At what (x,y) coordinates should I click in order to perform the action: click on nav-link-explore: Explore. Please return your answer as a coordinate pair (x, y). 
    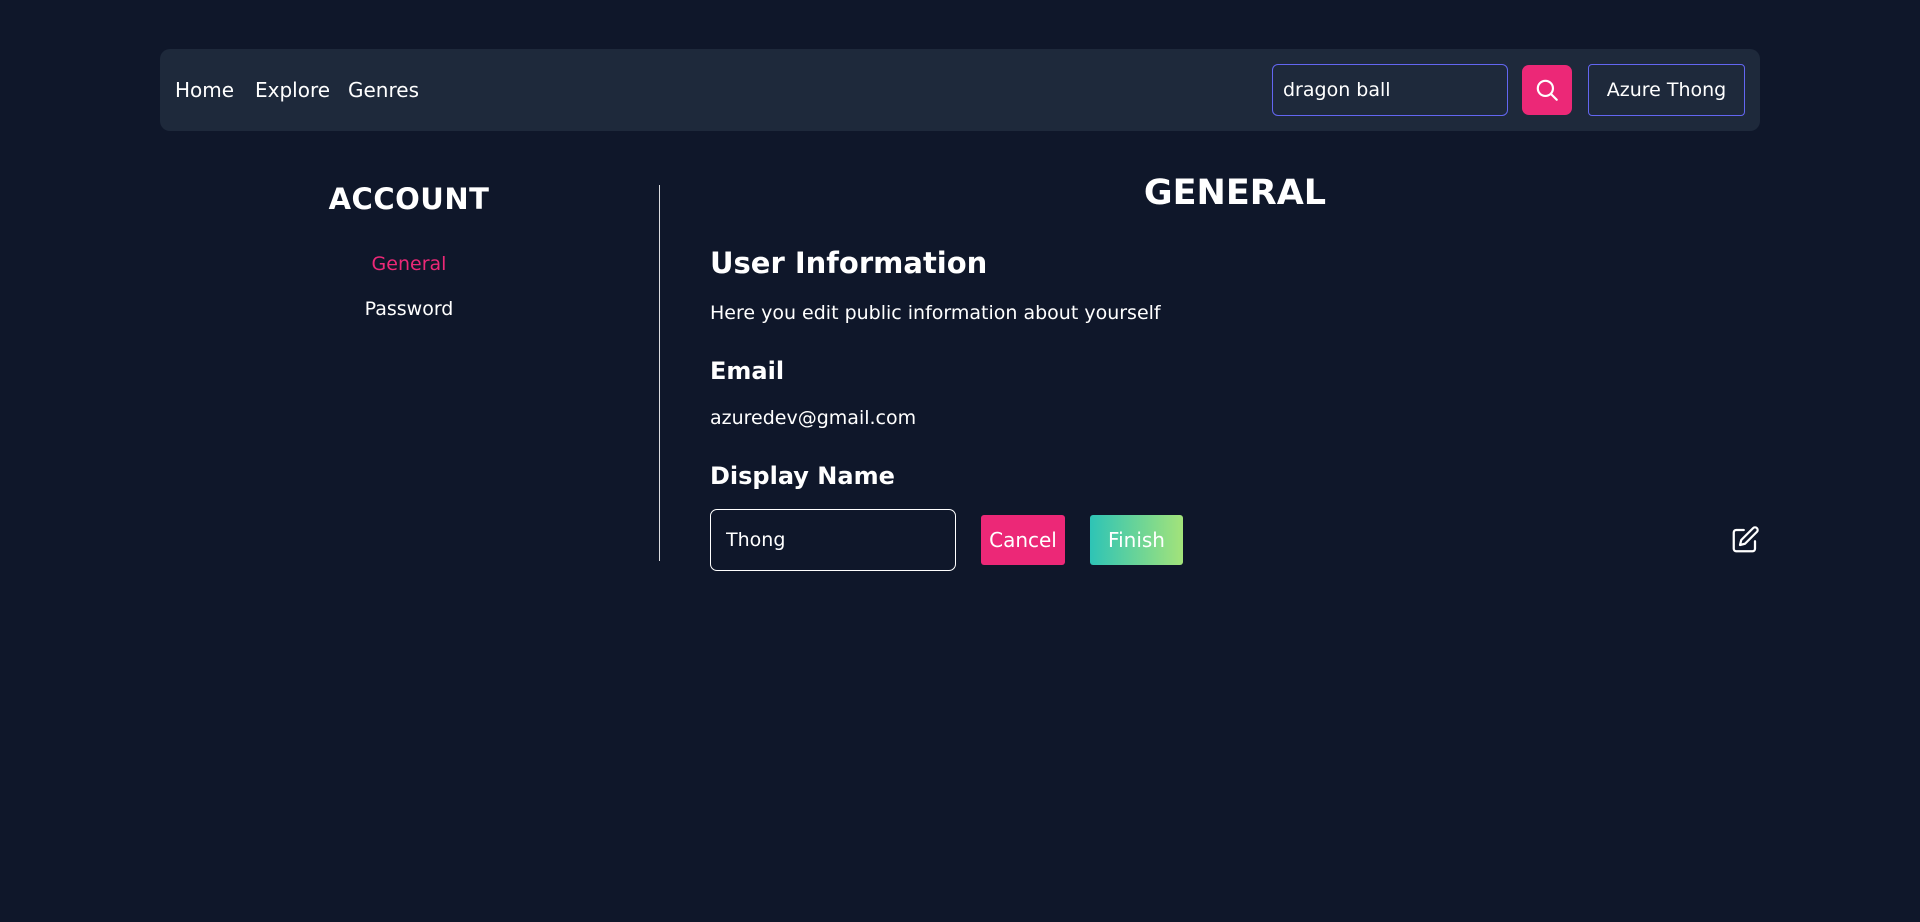
    Looking at the image, I should click on (292, 90).